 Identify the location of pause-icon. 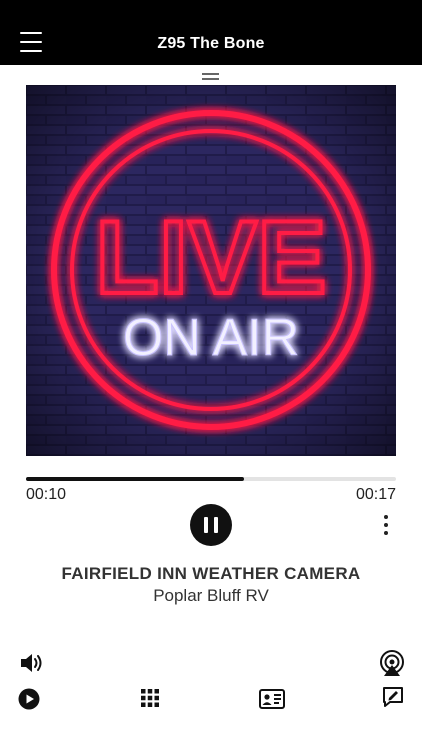
(206, 525).